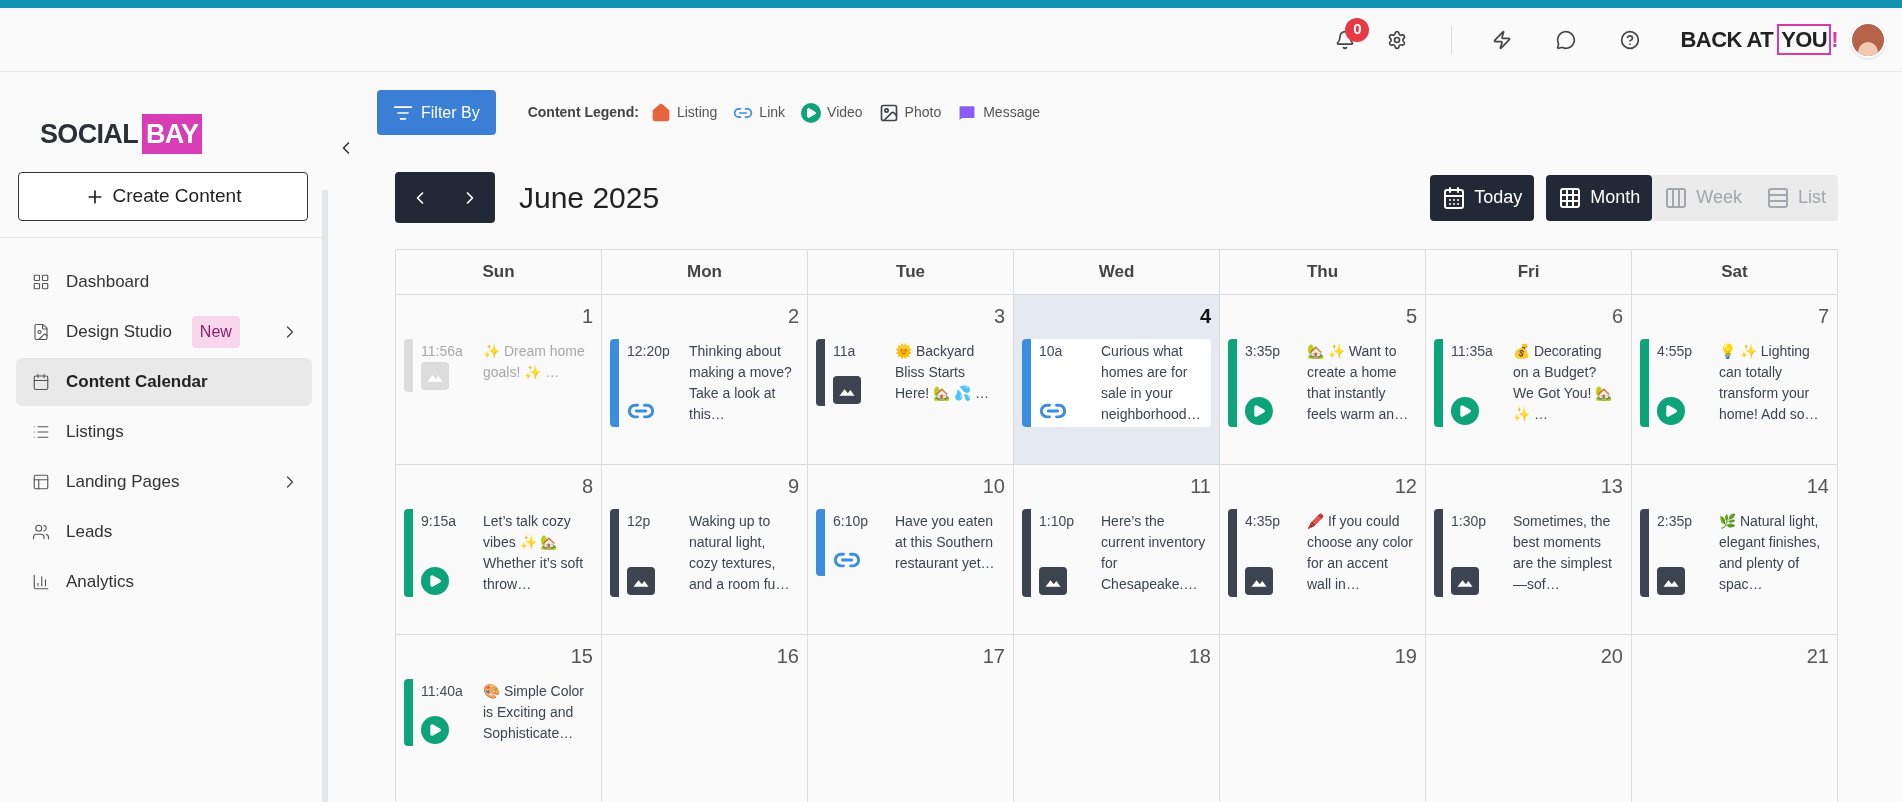  What do you see at coordinates (1818, 486) in the screenshot?
I see `day-number: 14` at bounding box center [1818, 486].